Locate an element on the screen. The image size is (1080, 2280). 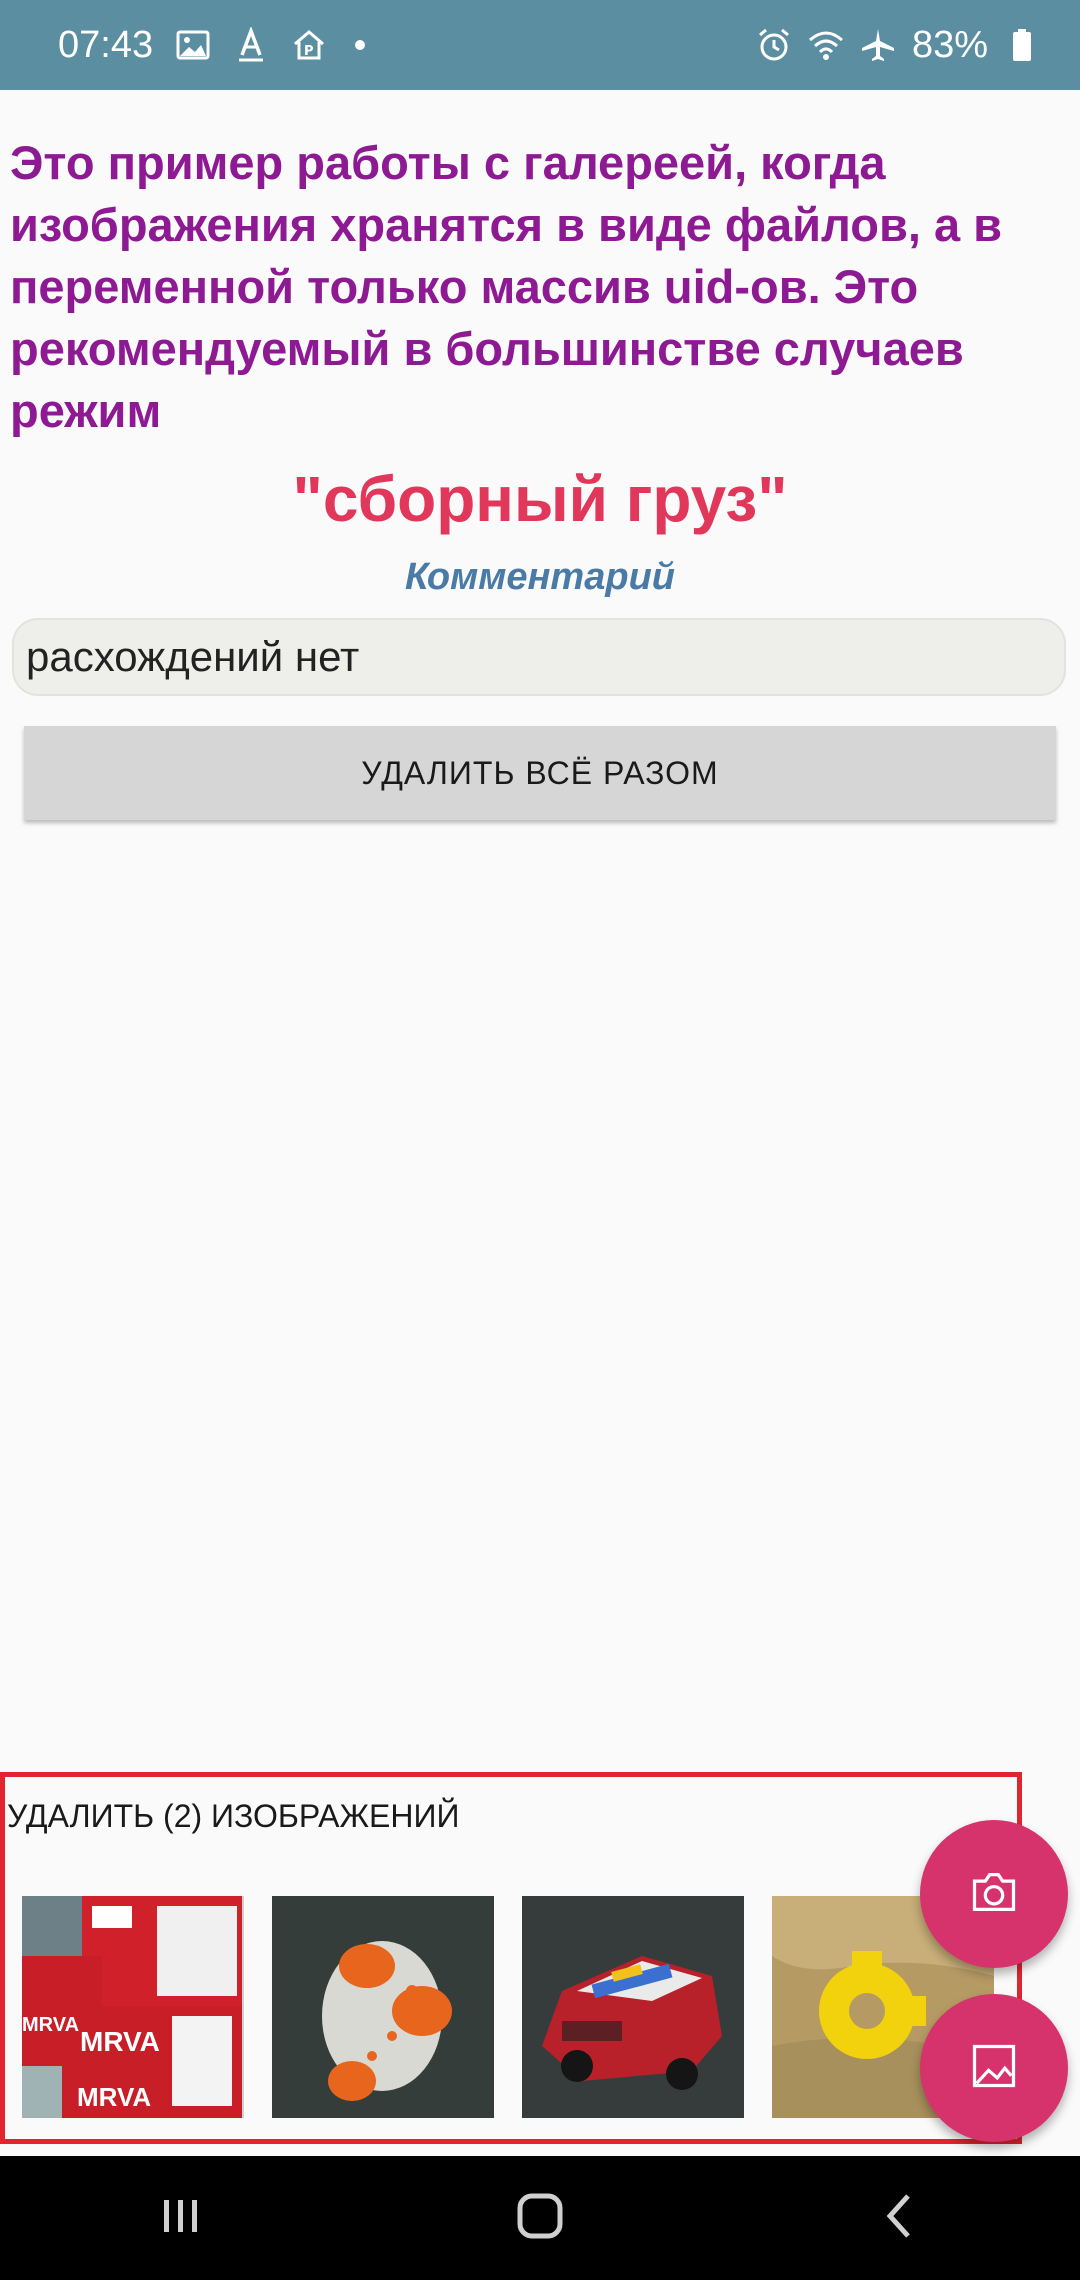
navigation-bar is located at coordinates (540, 2218).